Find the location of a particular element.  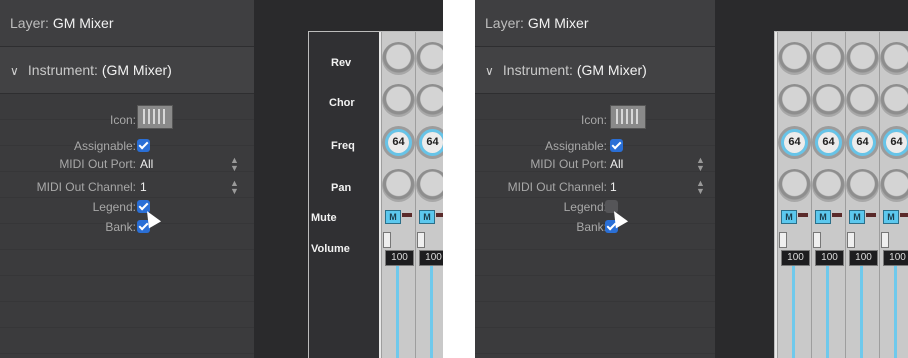

mixer-label-column: Rev Chor Freq Pan Mute Volume is located at coordinates (344, 195).